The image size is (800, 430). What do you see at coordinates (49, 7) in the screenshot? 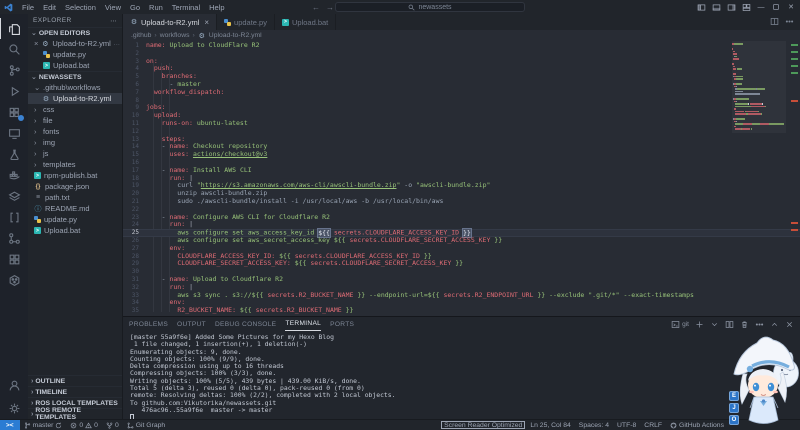
I see `menu-edit: Edit` at bounding box center [49, 7].